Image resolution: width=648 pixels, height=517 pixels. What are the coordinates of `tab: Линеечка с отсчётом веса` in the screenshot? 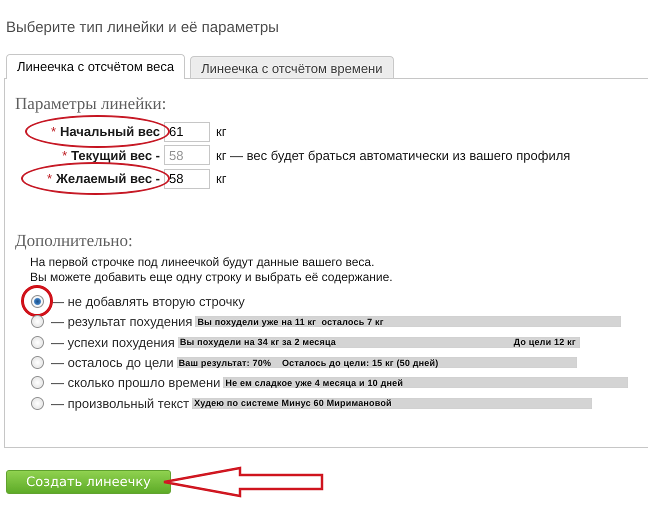 It's located at (96, 66).